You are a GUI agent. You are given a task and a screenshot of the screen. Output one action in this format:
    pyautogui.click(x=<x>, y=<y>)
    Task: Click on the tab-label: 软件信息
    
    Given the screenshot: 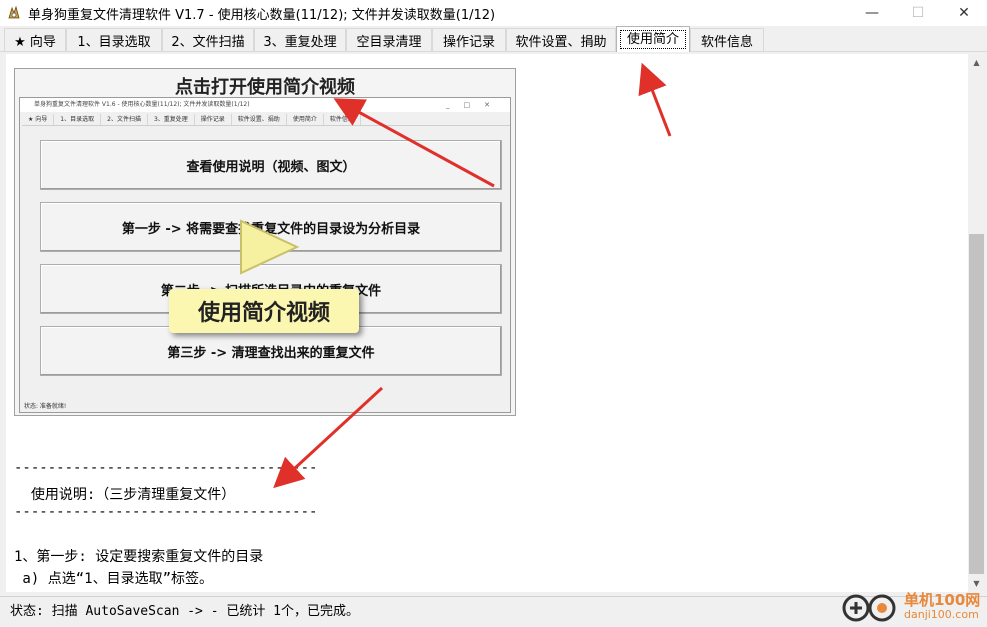 What is the action you would take?
    pyautogui.click(x=726, y=42)
    